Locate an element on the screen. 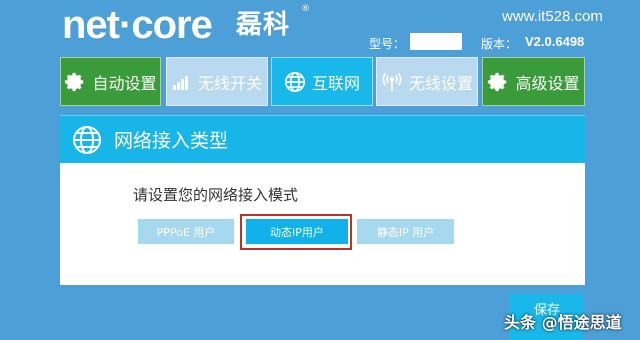 This screenshot has height=340, width=640. registered-mark: ® is located at coordinates (305, 9).